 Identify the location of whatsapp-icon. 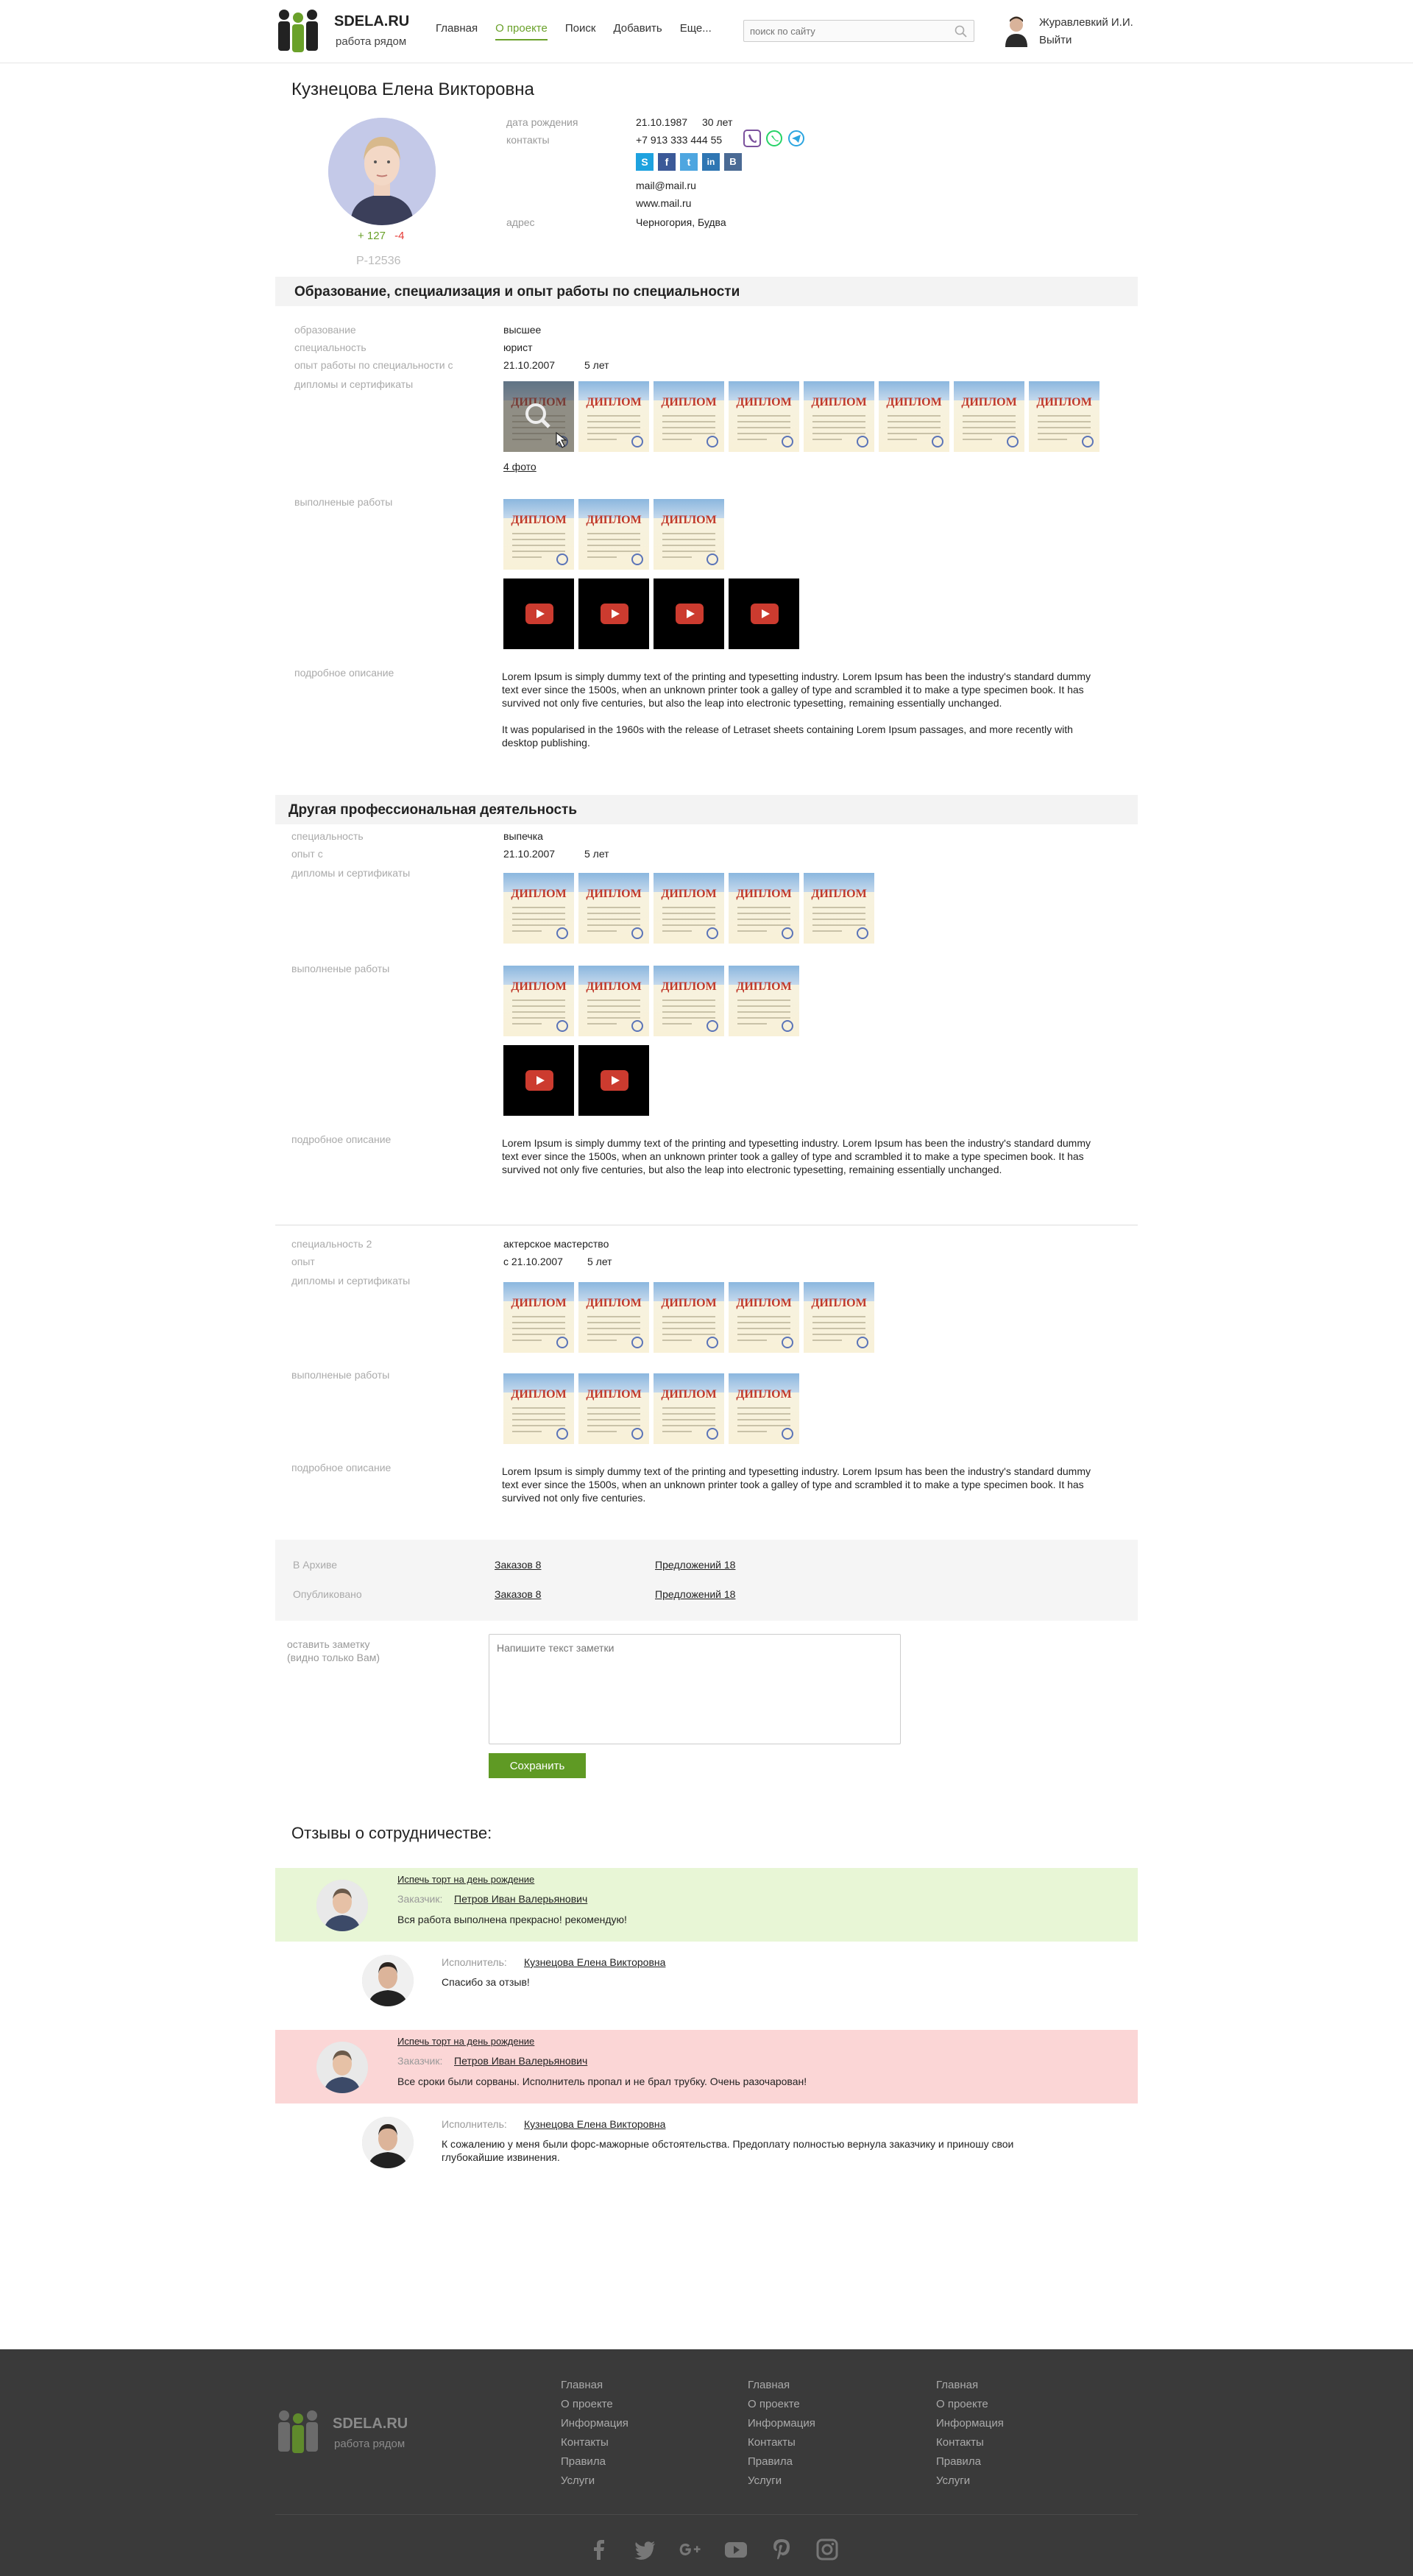
(774, 138).